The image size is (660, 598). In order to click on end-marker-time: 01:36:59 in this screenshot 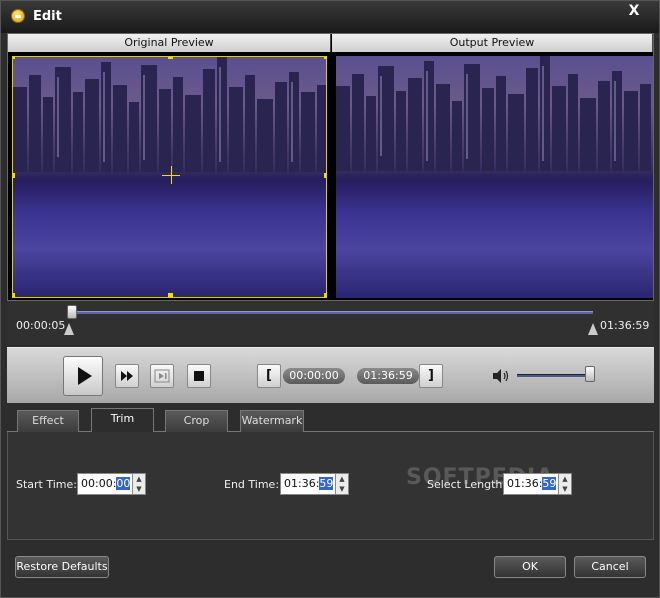, I will do `click(388, 376)`.